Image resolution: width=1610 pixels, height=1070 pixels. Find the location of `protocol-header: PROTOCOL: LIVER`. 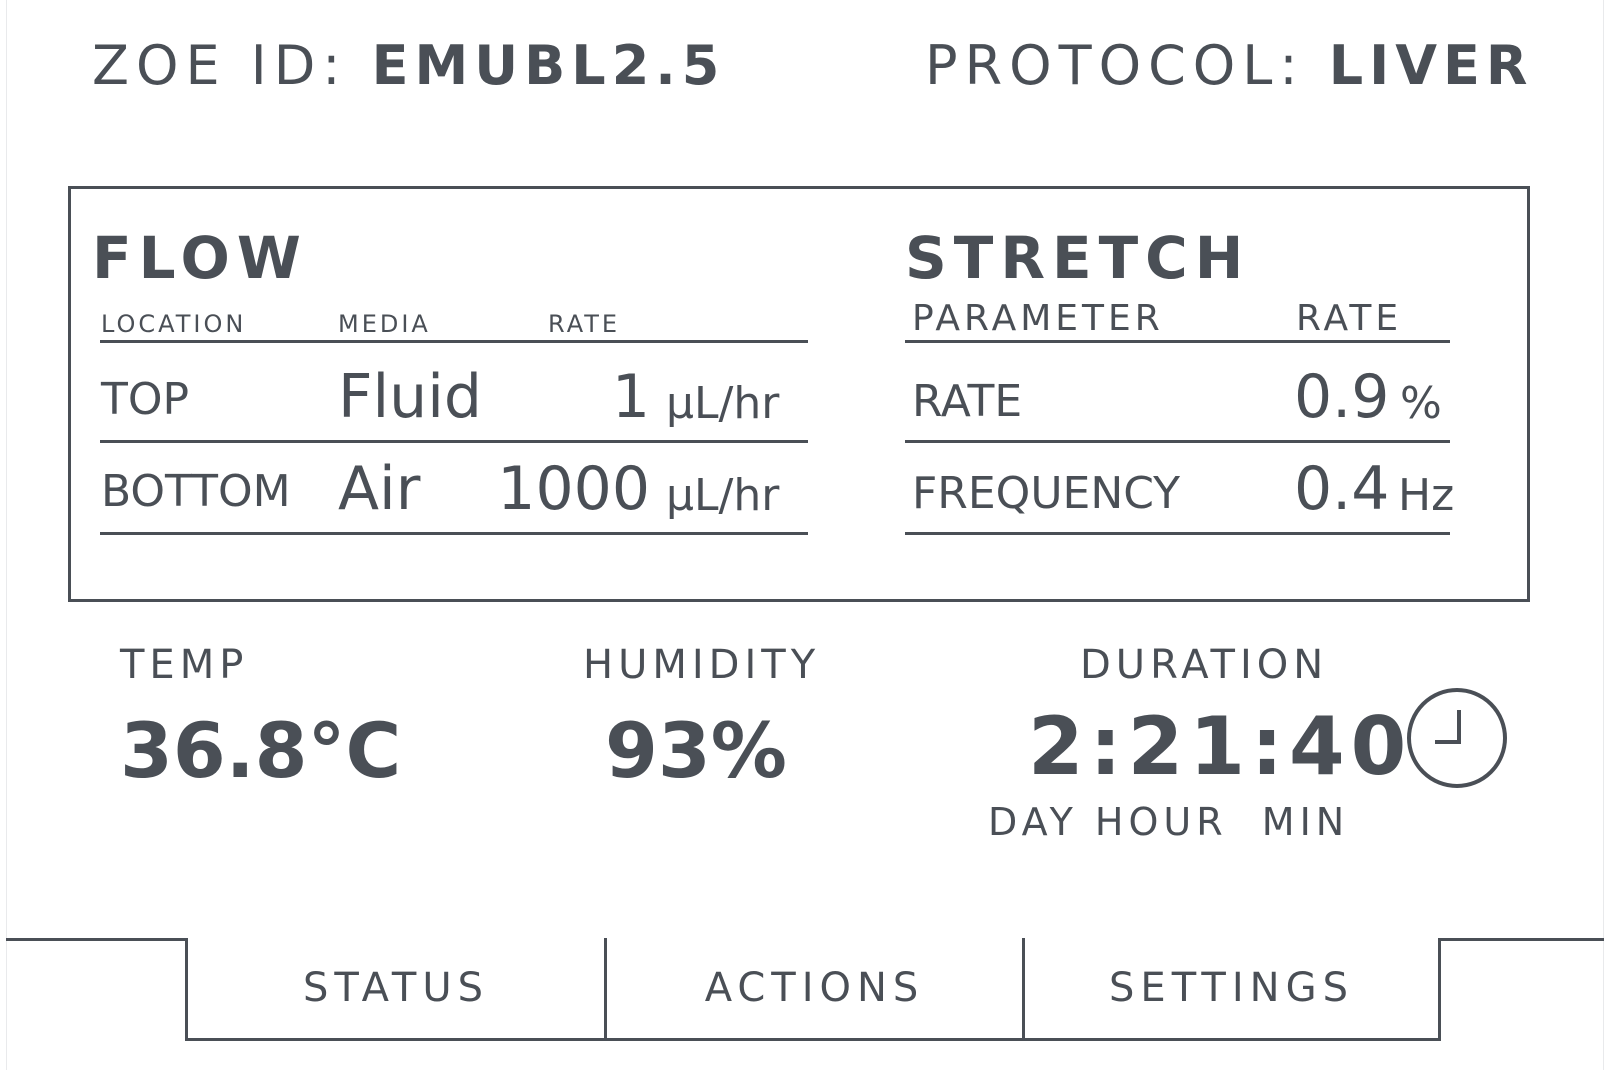

protocol-header: PROTOCOL: LIVER is located at coordinates (1229, 65).